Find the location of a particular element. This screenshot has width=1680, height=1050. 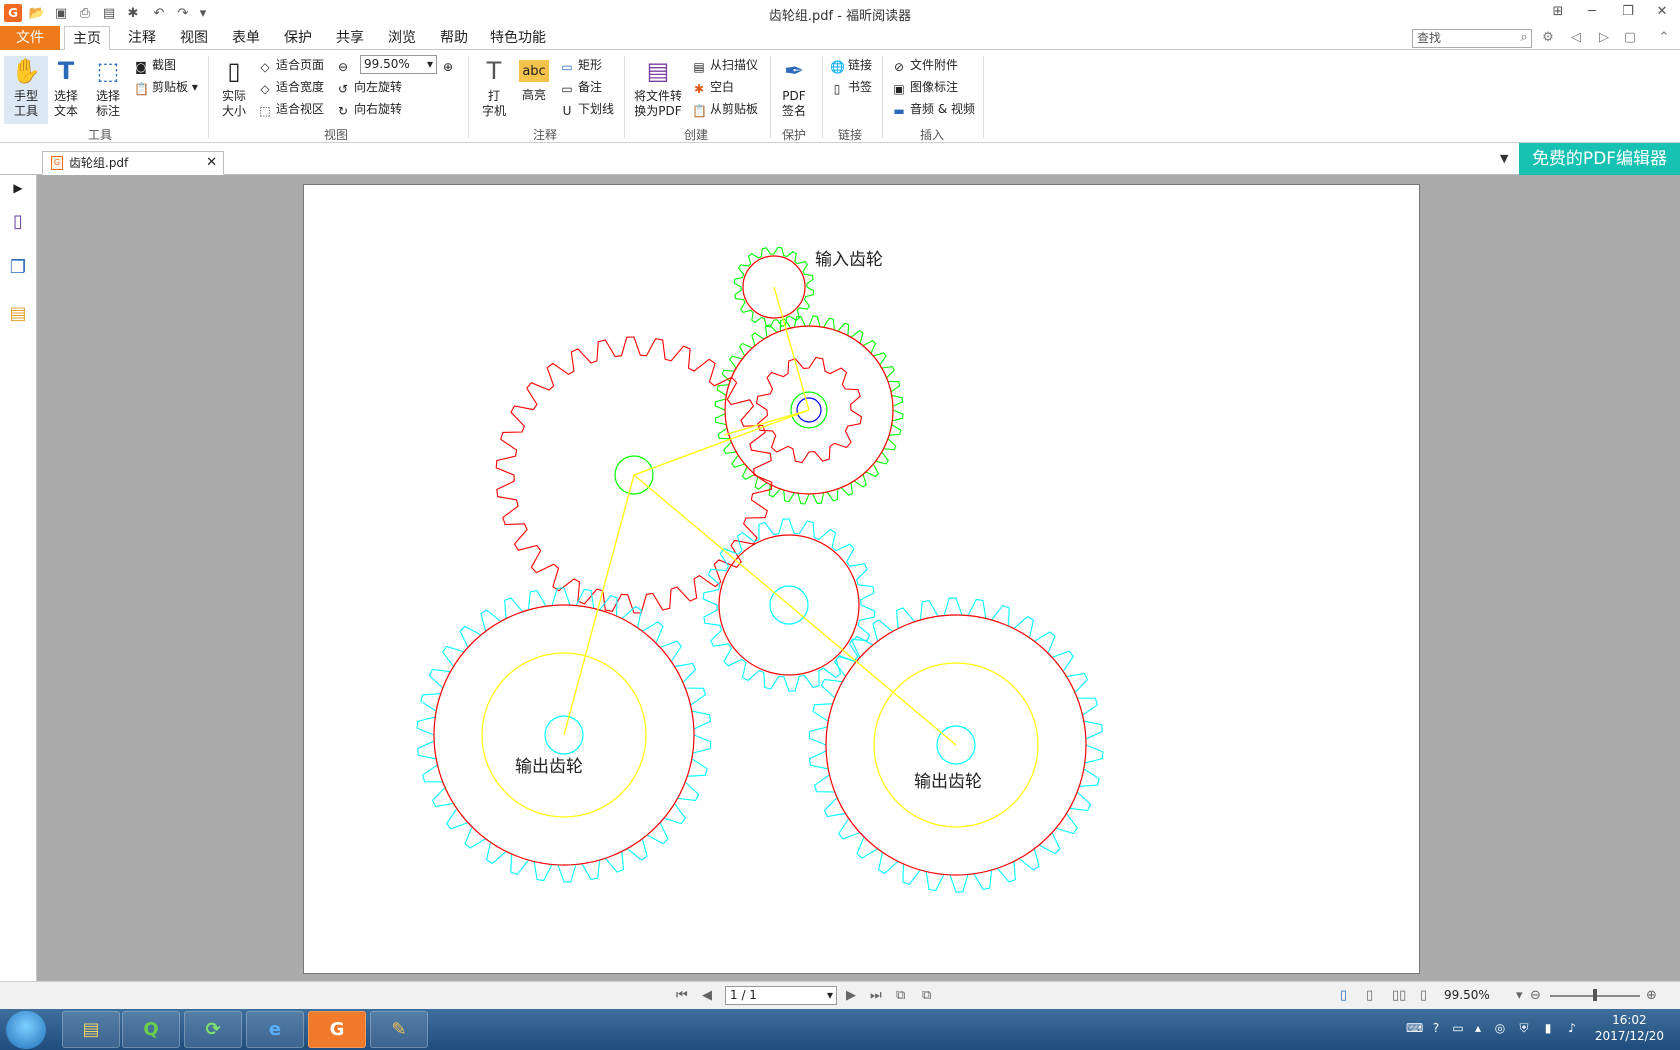

browser-green-taskbar-icon: ⟳ is located at coordinates (213, 1029).